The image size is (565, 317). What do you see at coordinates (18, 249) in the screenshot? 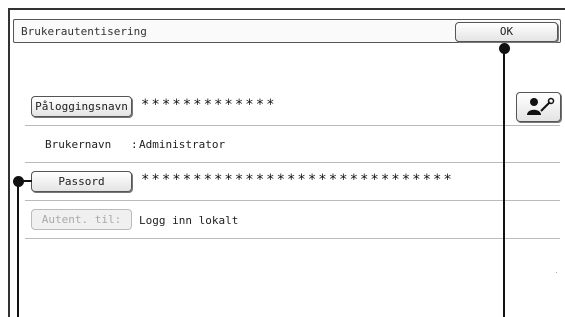
I see `password-callout-line` at bounding box center [18, 249].